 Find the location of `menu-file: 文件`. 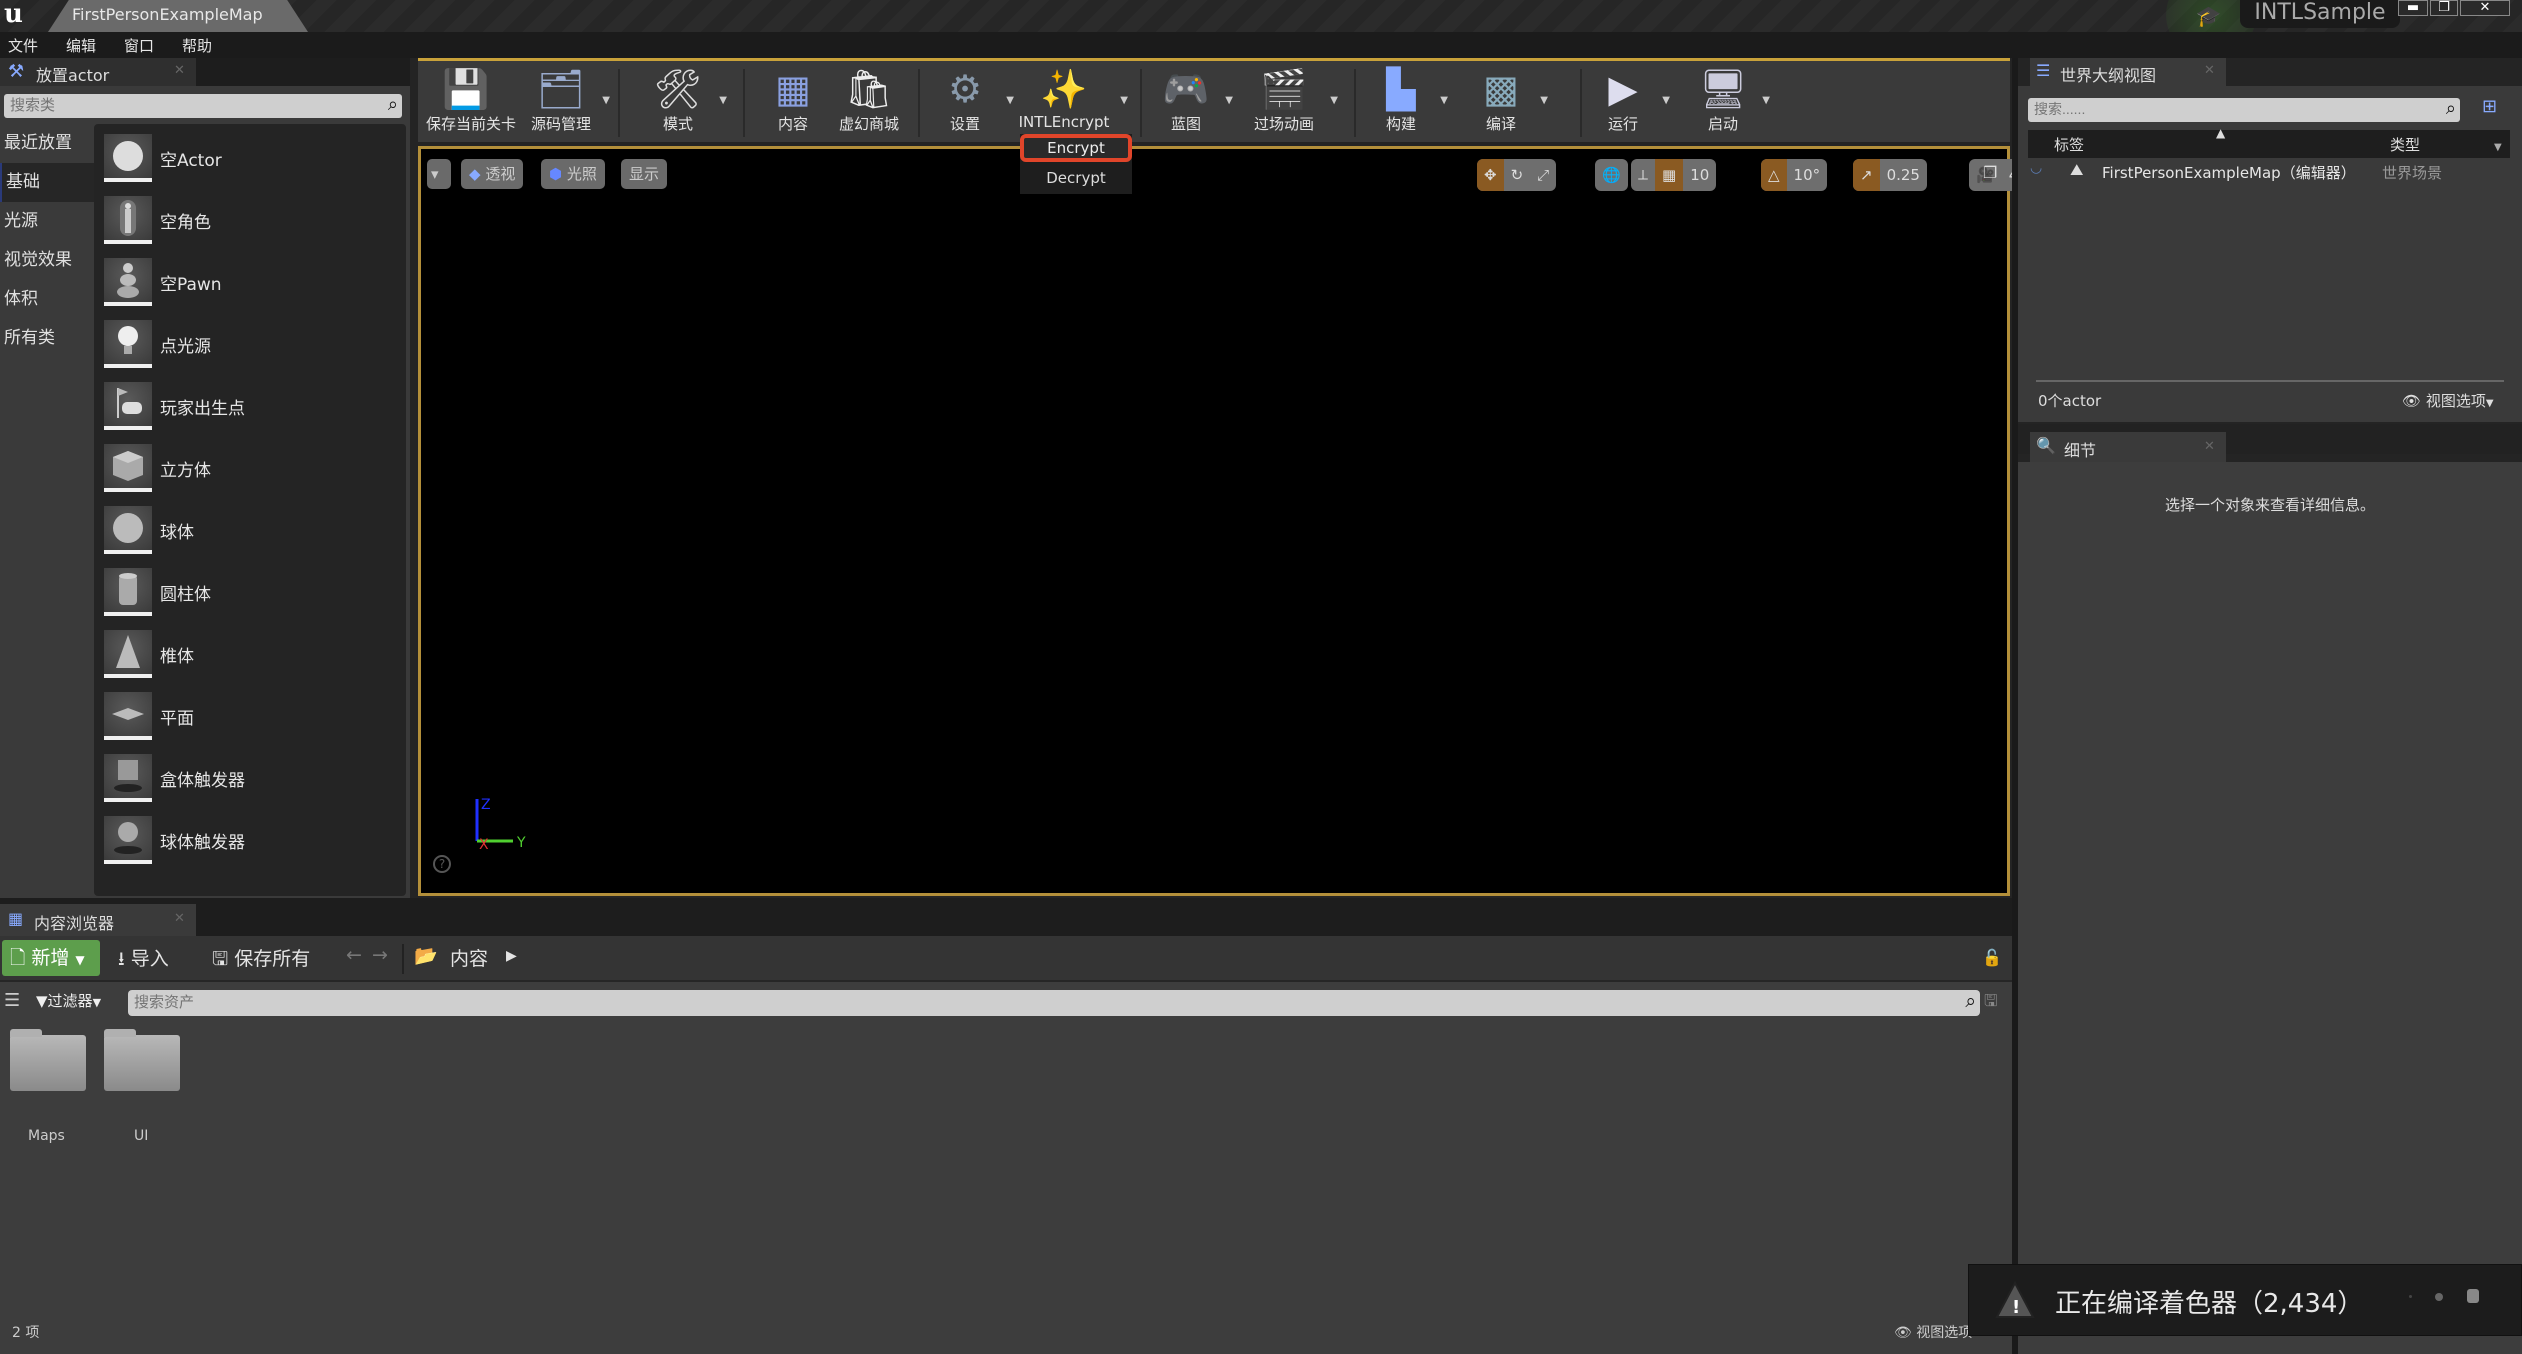

menu-file: 文件 is located at coordinates (23, 45).